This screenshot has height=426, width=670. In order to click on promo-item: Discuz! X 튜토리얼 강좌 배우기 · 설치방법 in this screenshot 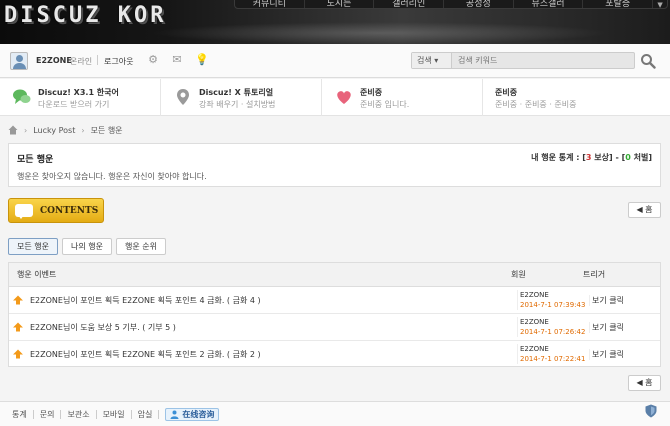, I will do `click(241, 97)`.